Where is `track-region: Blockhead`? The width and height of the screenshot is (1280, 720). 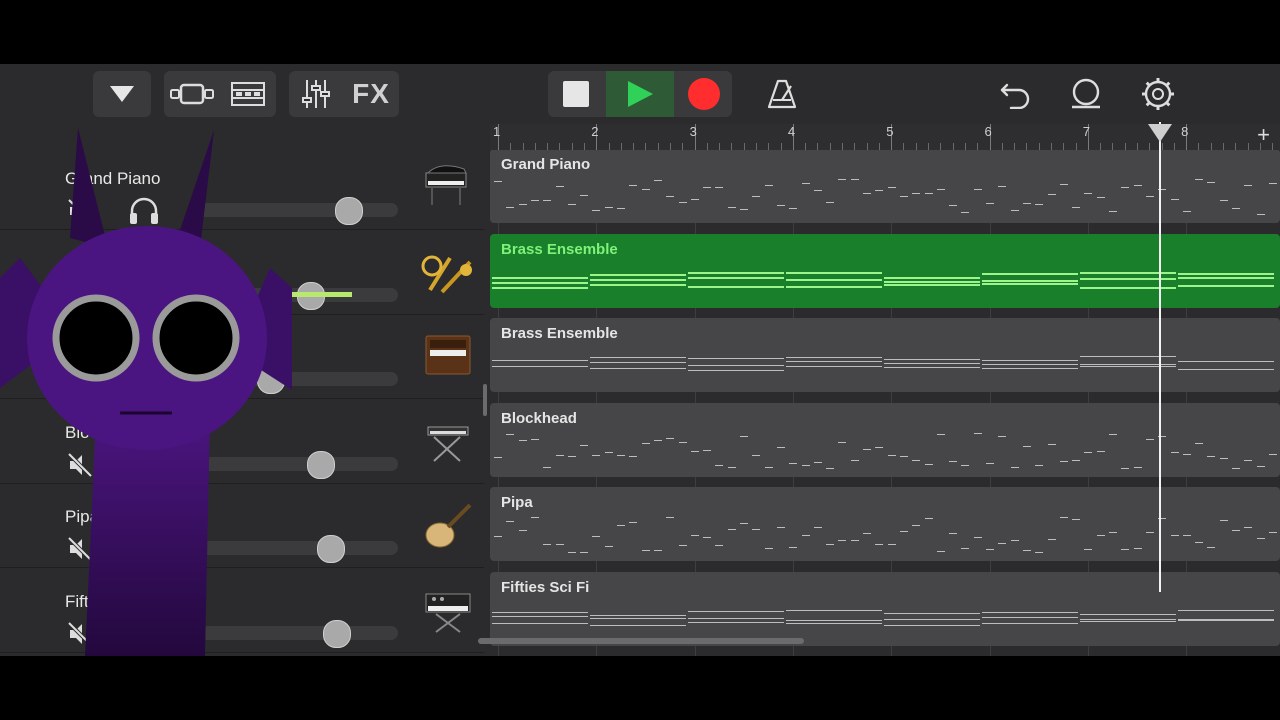
track-region: Blockhead is located at coordinates (885, 439).